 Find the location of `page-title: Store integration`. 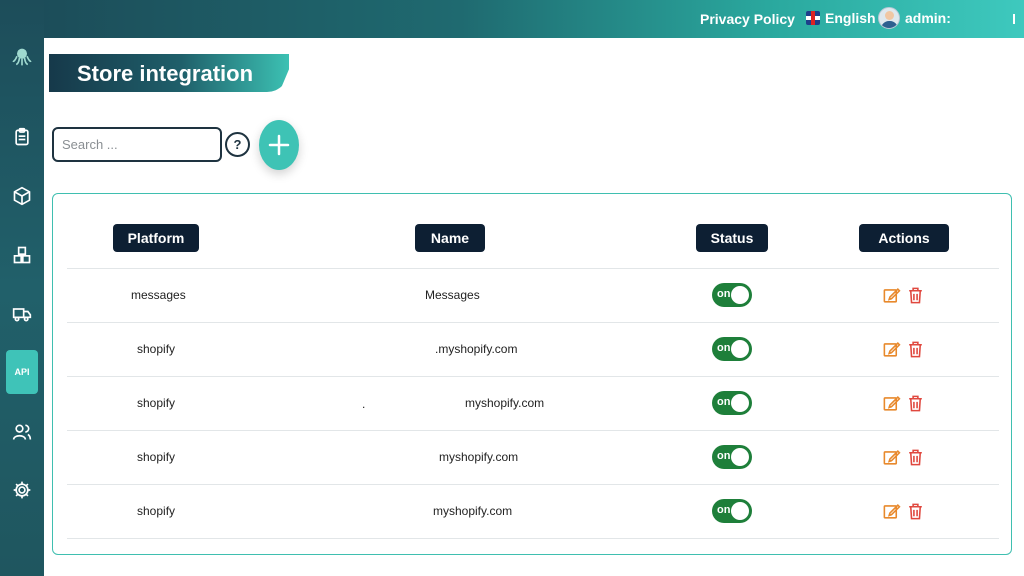

page-title: Store integration is located at coordinates (165, 73).